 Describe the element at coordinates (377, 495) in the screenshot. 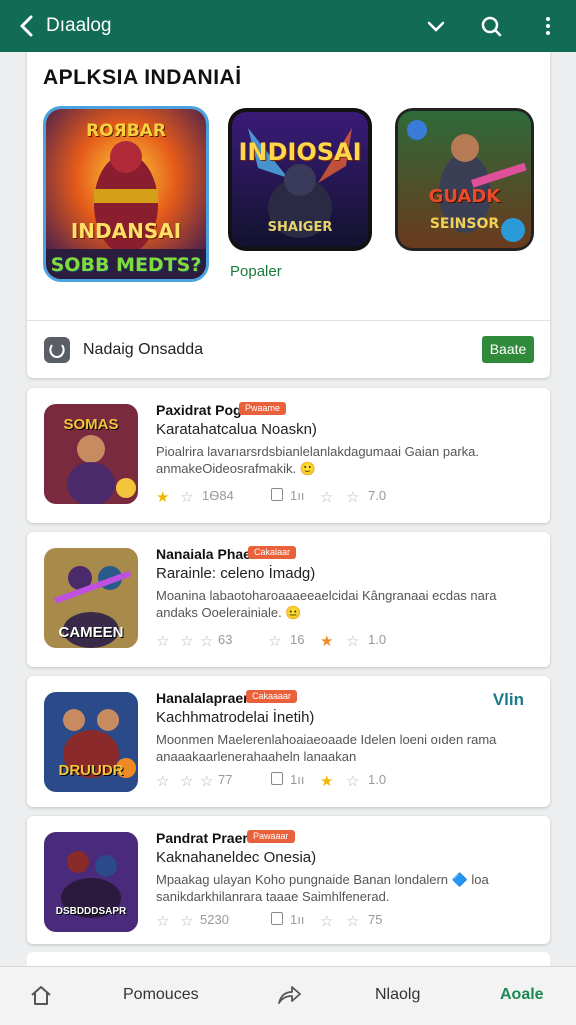

I see `item-score: 7.0` at that location.